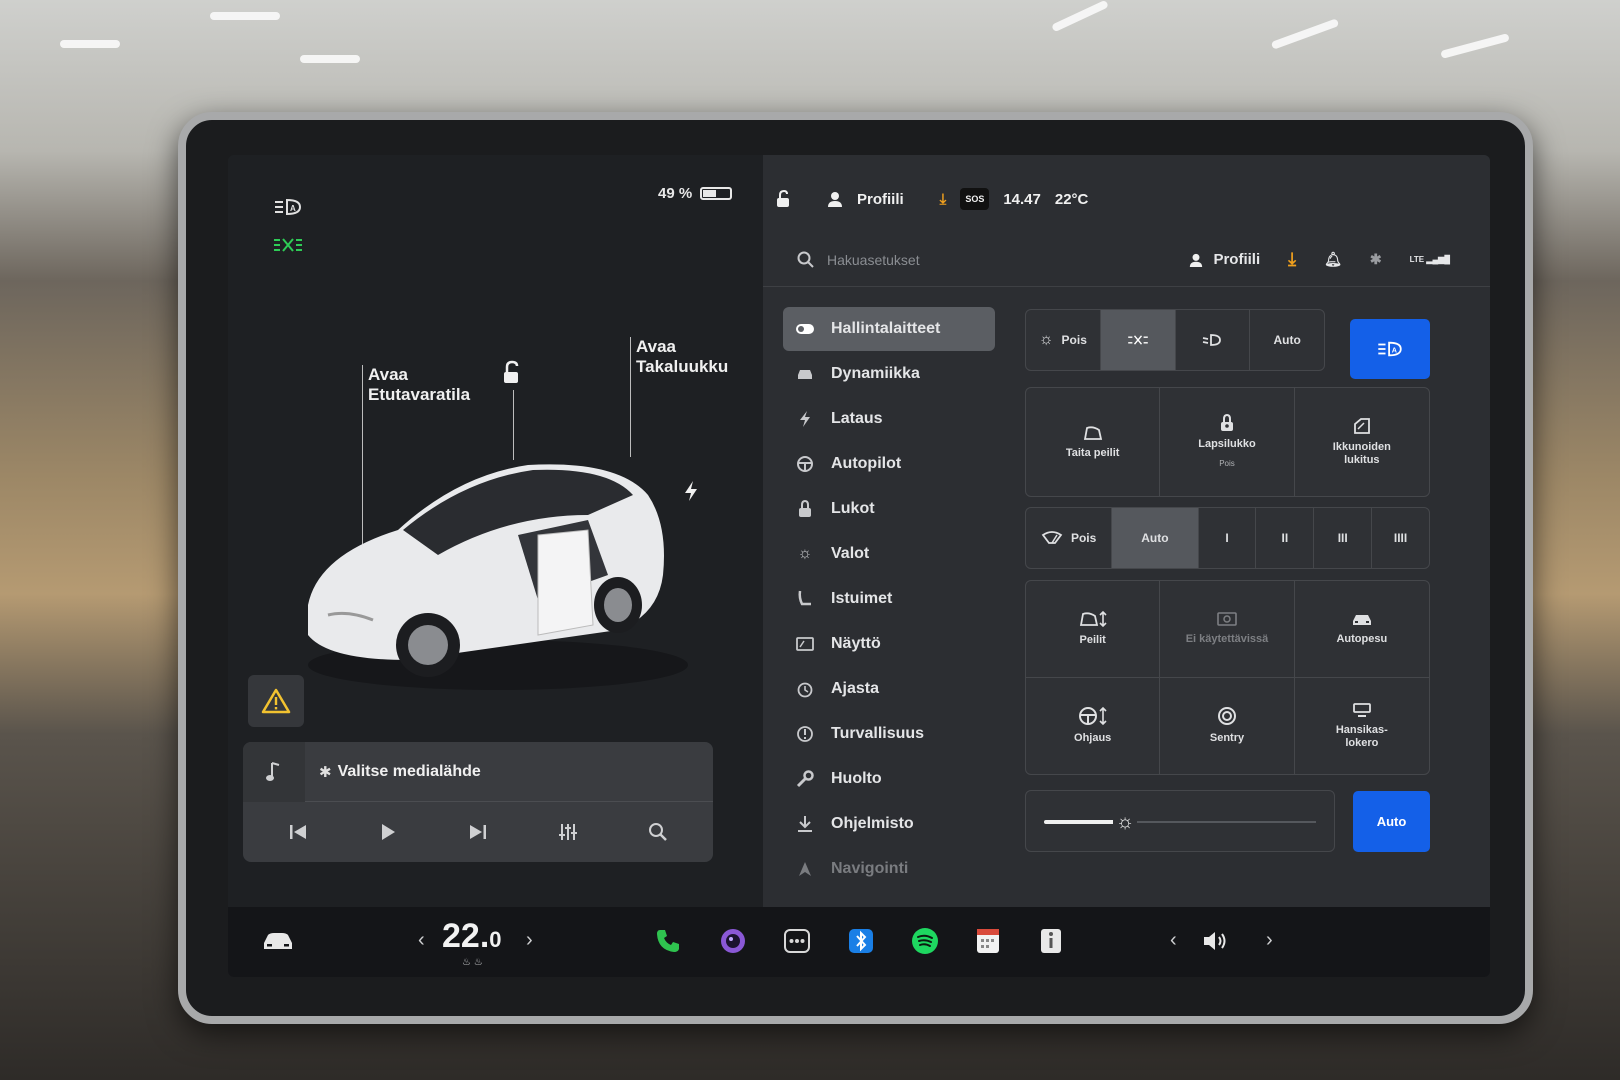  Describe the element at coordinates (388, 832) in the screenshot. I see `play-button` at that location.